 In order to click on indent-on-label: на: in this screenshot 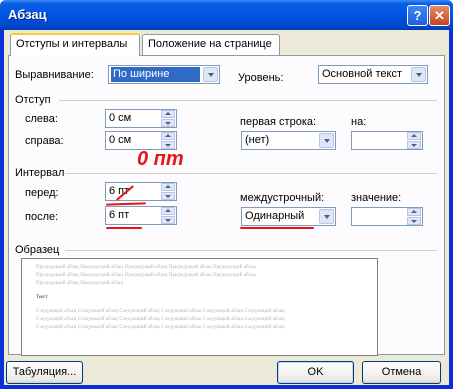, I will do `click(359, 122)`.